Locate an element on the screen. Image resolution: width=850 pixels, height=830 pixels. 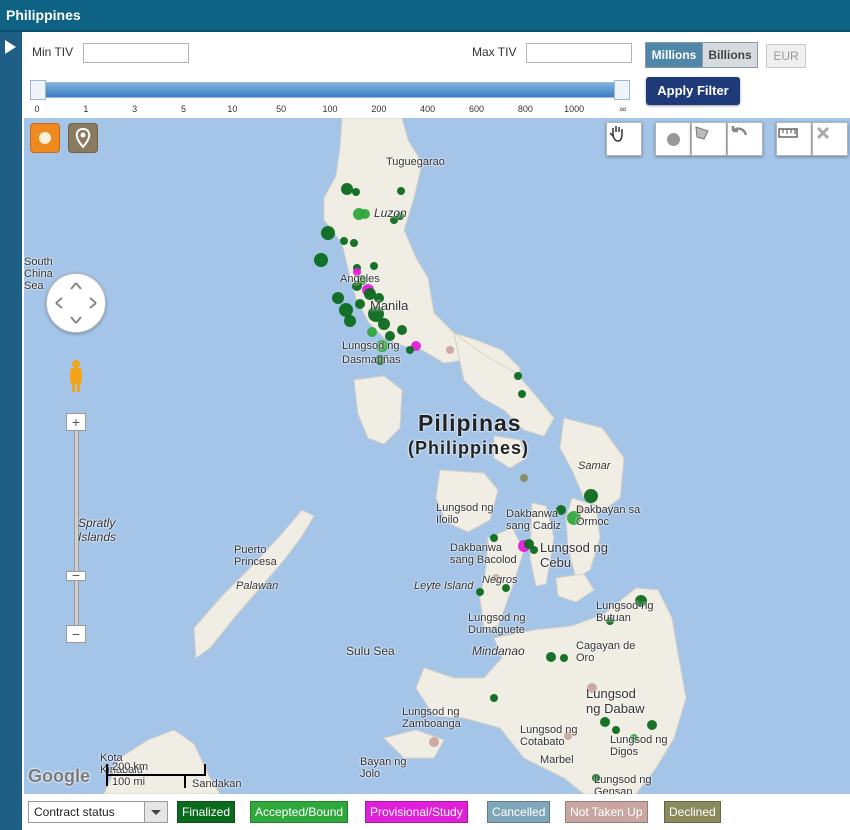
slider-tick: 0 is located at coordinates (37, 109).